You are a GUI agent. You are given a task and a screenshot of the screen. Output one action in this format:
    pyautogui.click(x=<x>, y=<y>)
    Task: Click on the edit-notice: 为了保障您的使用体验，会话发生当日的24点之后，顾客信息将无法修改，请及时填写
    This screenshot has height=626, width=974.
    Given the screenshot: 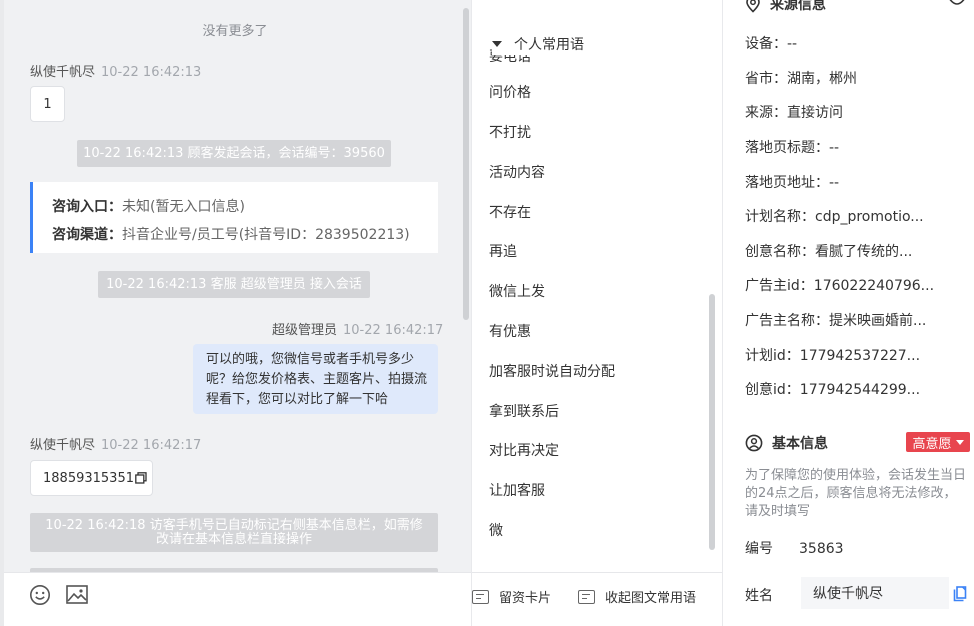 What is the action you would take?
    pyautogui.click(x=856, y=493)
    